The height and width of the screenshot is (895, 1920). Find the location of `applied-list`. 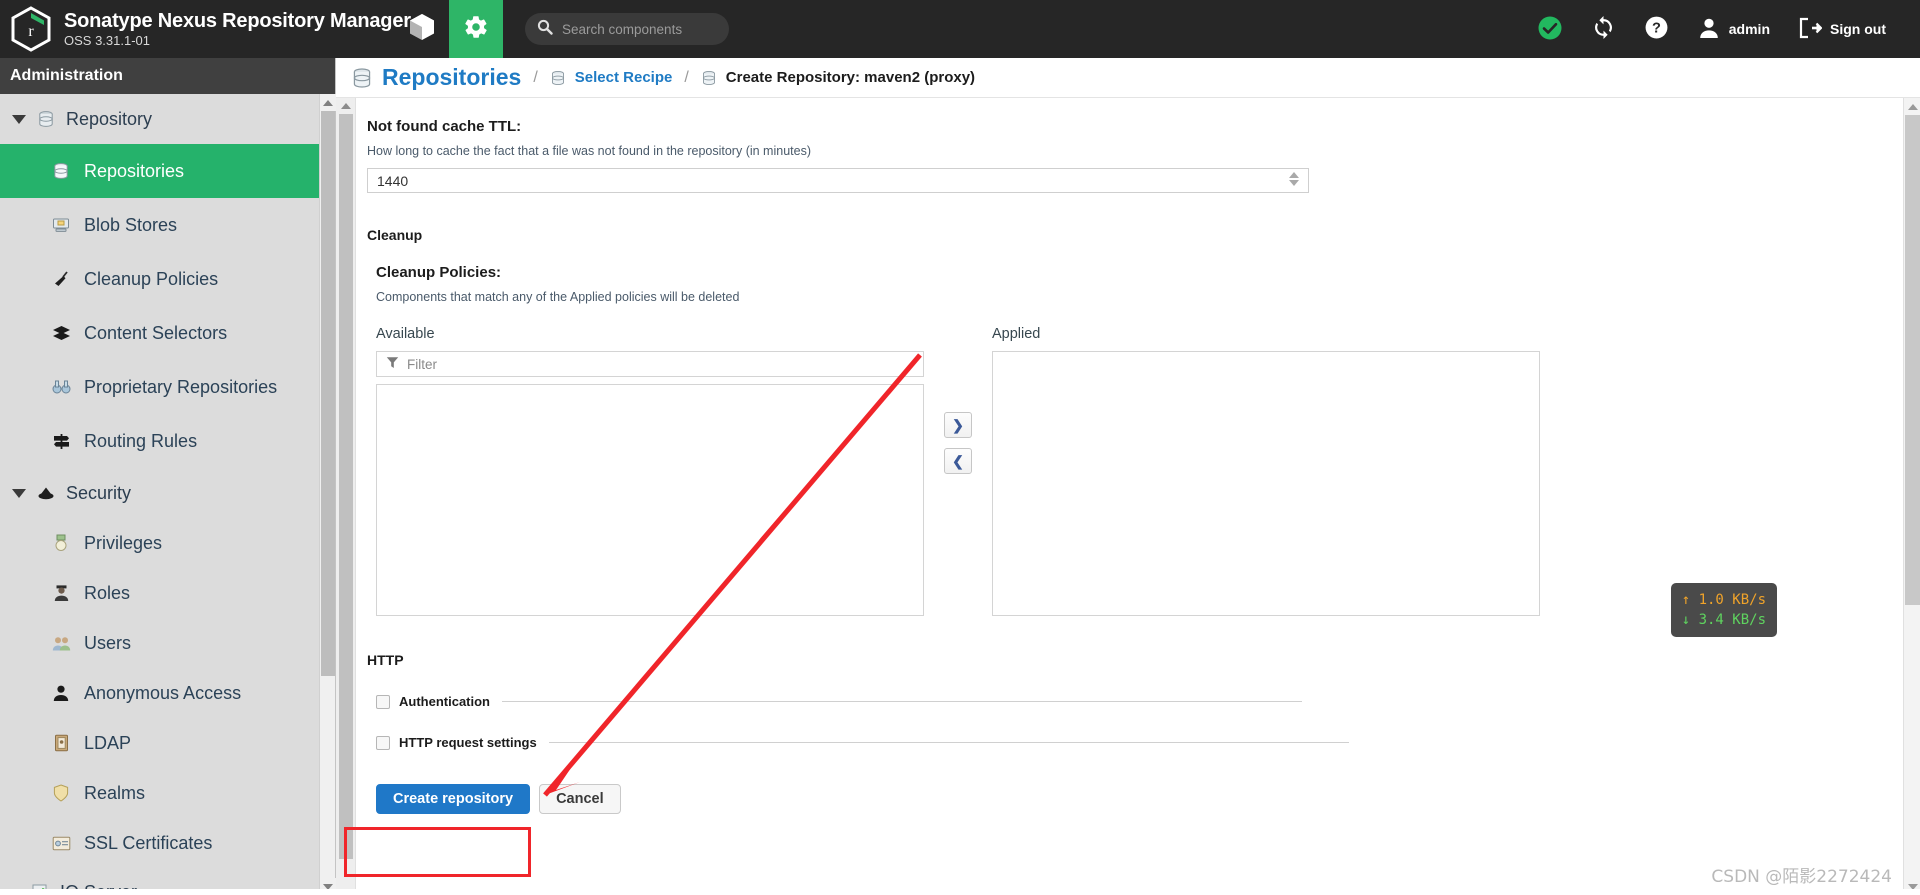

applied-list is located at coordinates (1266, 483).